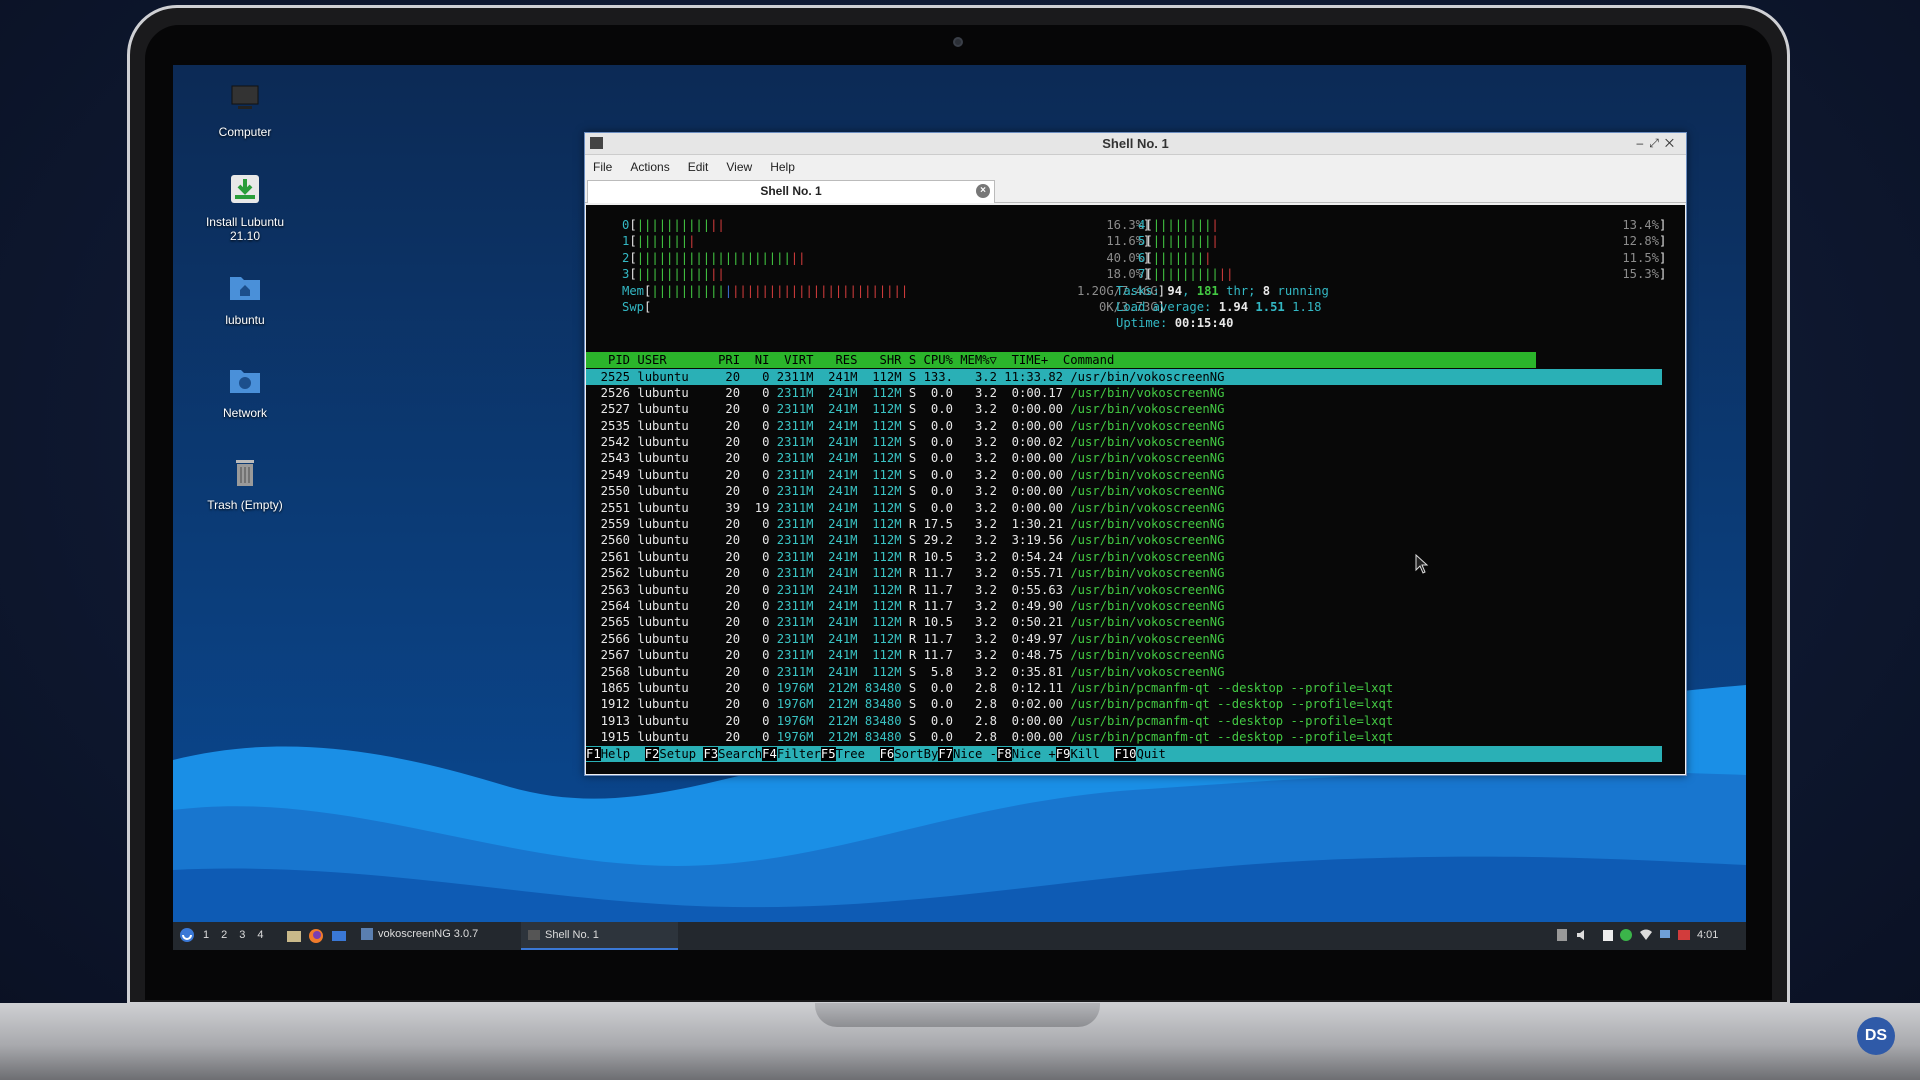  I want to click on menu-file: File, so click(602, 167).